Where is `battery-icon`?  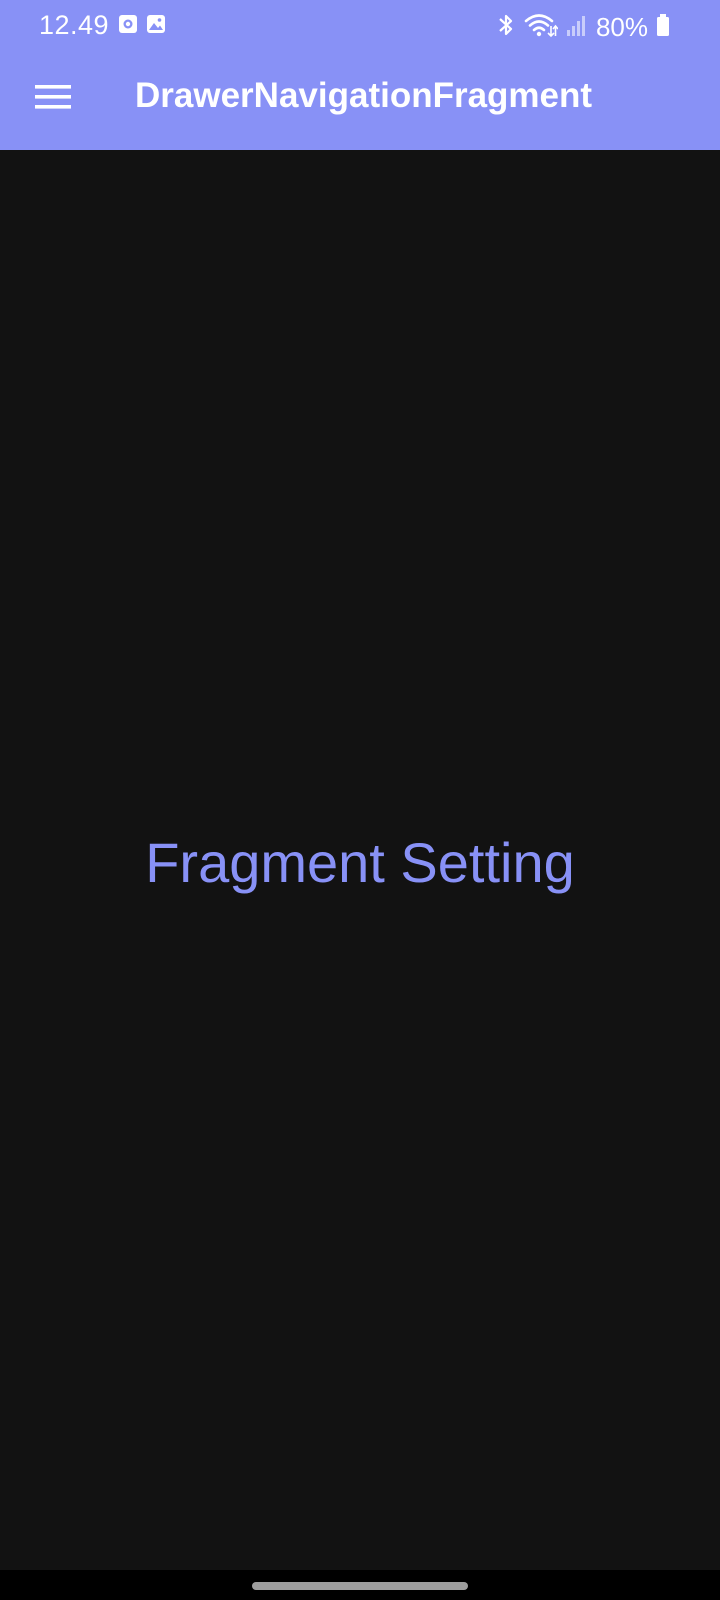 battery-icon is located at coordinates (663, 27).